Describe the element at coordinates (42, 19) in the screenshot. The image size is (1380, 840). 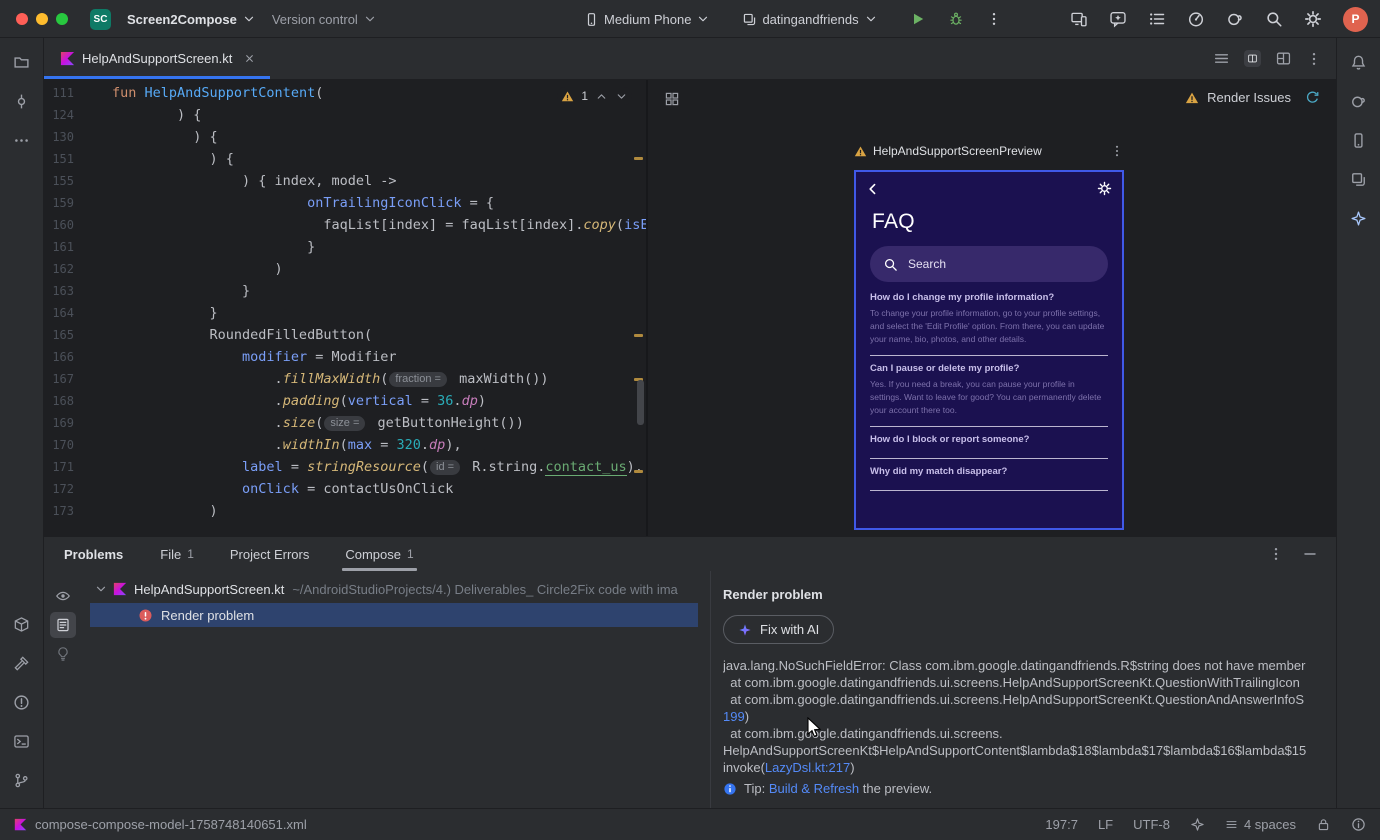
I see `minimize-window-button` at that location.